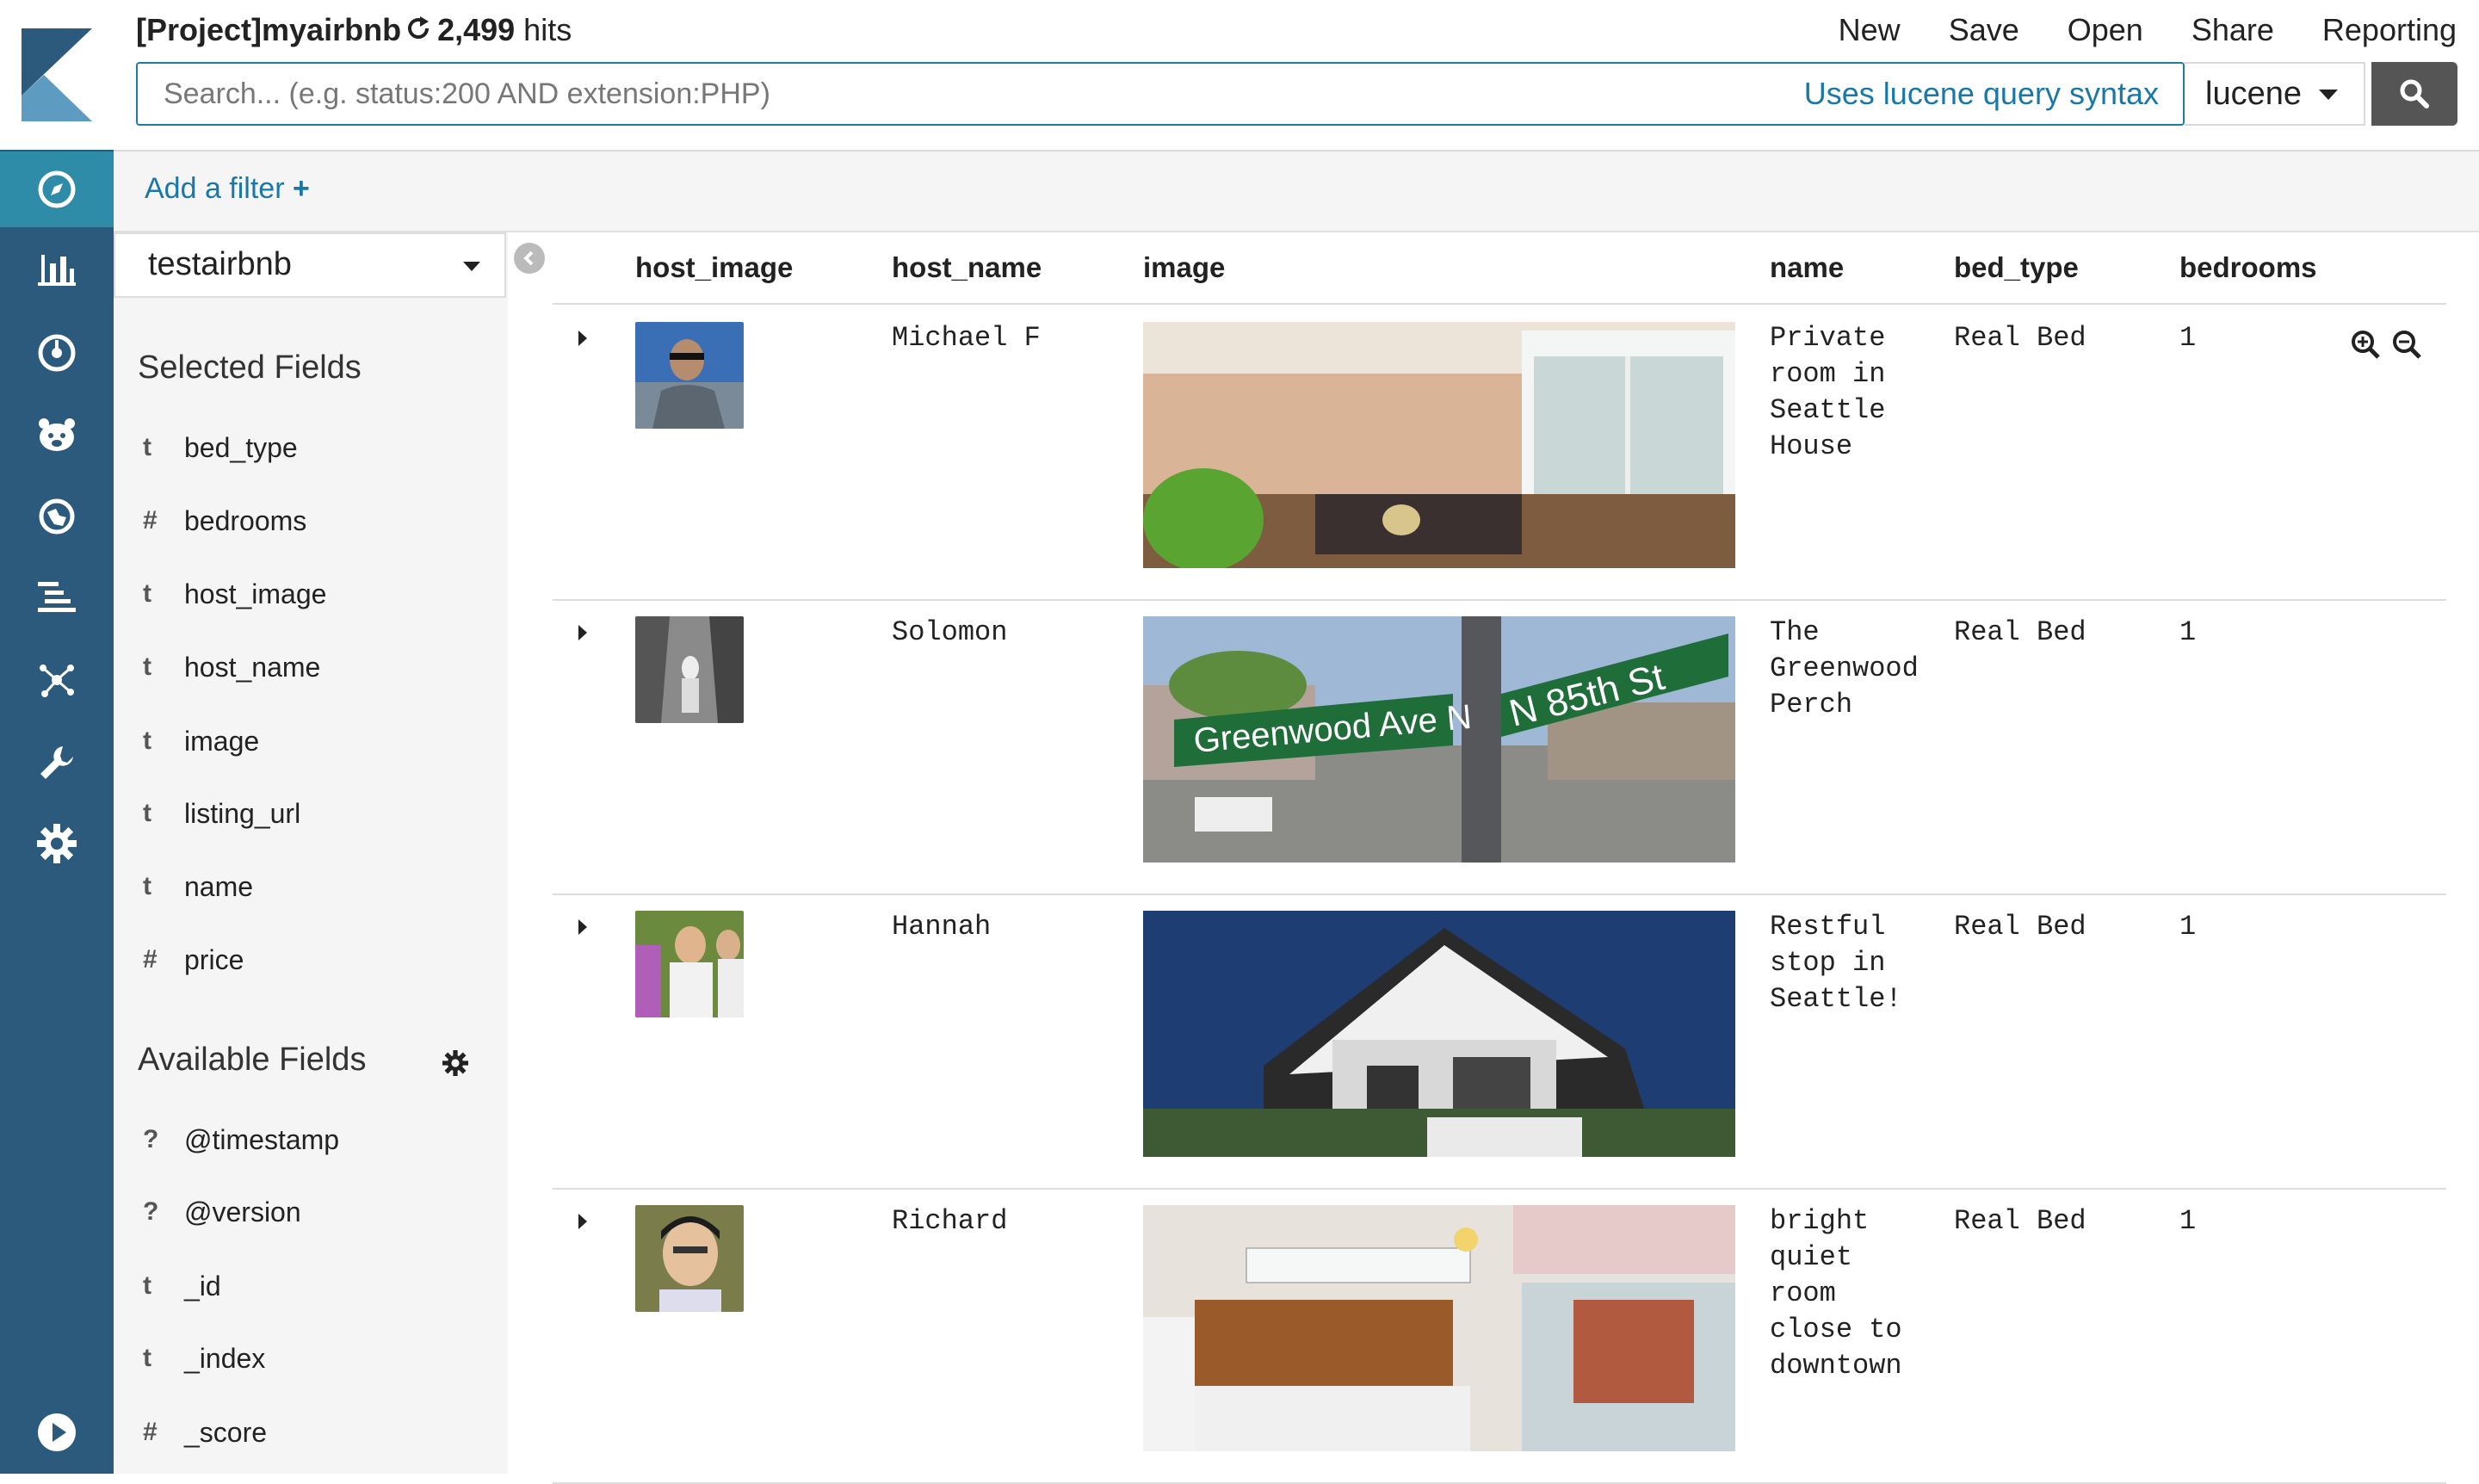 The height and width of the screenshot is (1484, 2479). I want to click on name-line: House, so click(1811, 446).